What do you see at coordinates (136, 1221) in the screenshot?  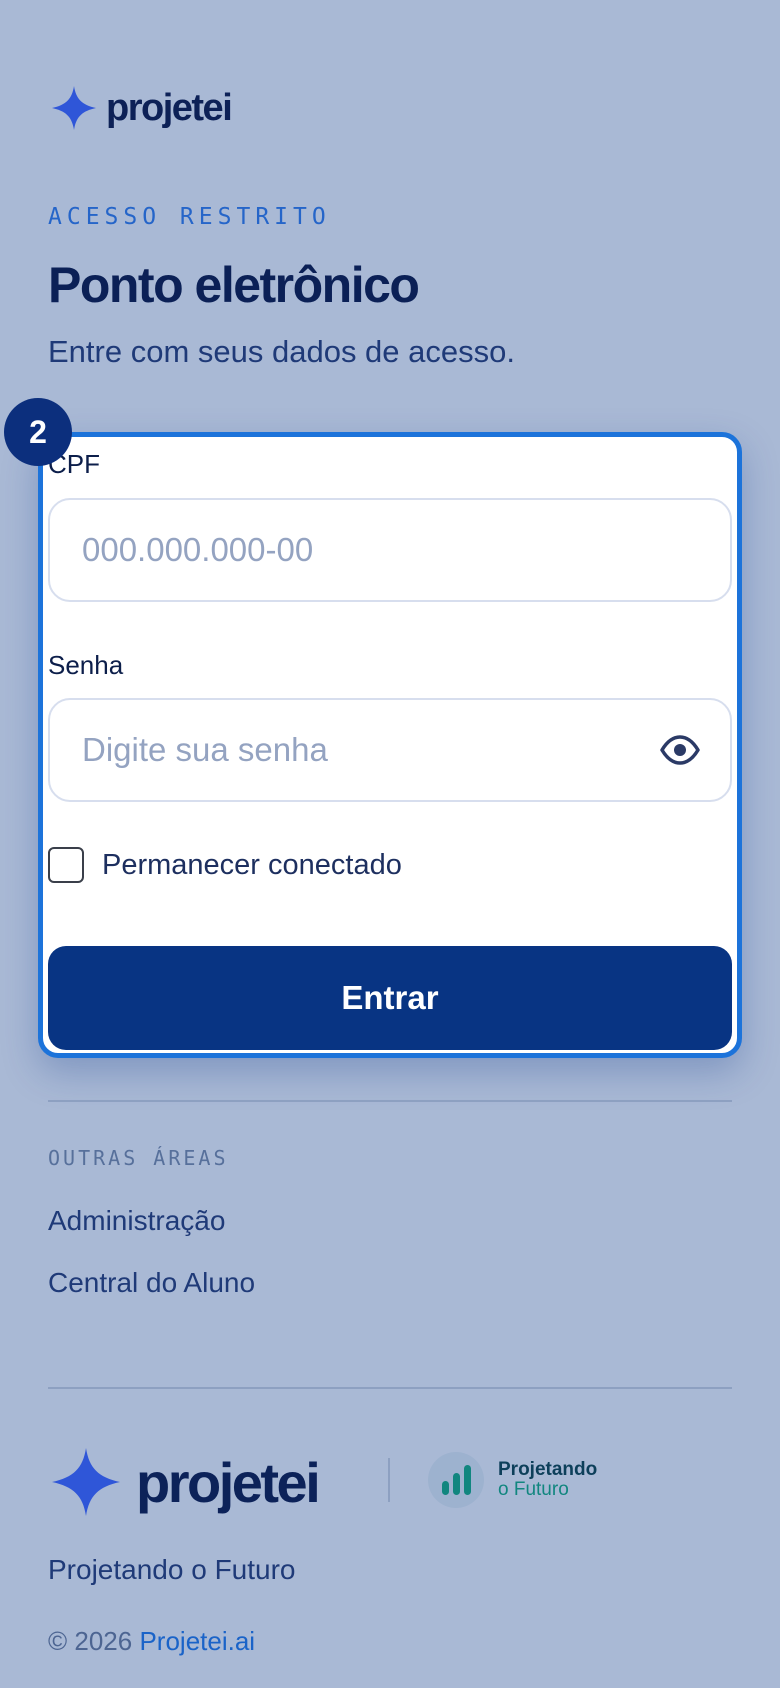 I see `link-administracao: Administração` at bounding box center [136, 1221].